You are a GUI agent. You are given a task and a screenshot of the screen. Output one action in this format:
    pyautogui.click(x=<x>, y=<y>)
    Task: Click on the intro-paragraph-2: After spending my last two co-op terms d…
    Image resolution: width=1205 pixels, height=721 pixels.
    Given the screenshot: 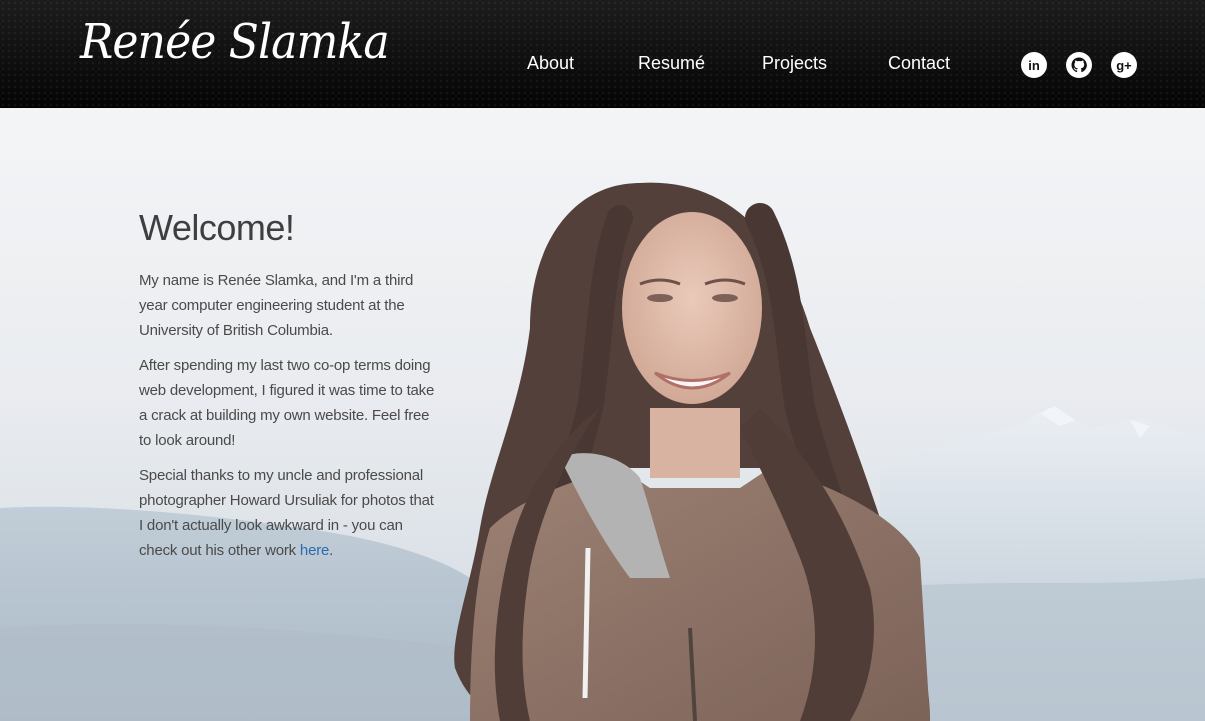 What is the action you would take?
    pyautogui.click(x=287, y=403)
    